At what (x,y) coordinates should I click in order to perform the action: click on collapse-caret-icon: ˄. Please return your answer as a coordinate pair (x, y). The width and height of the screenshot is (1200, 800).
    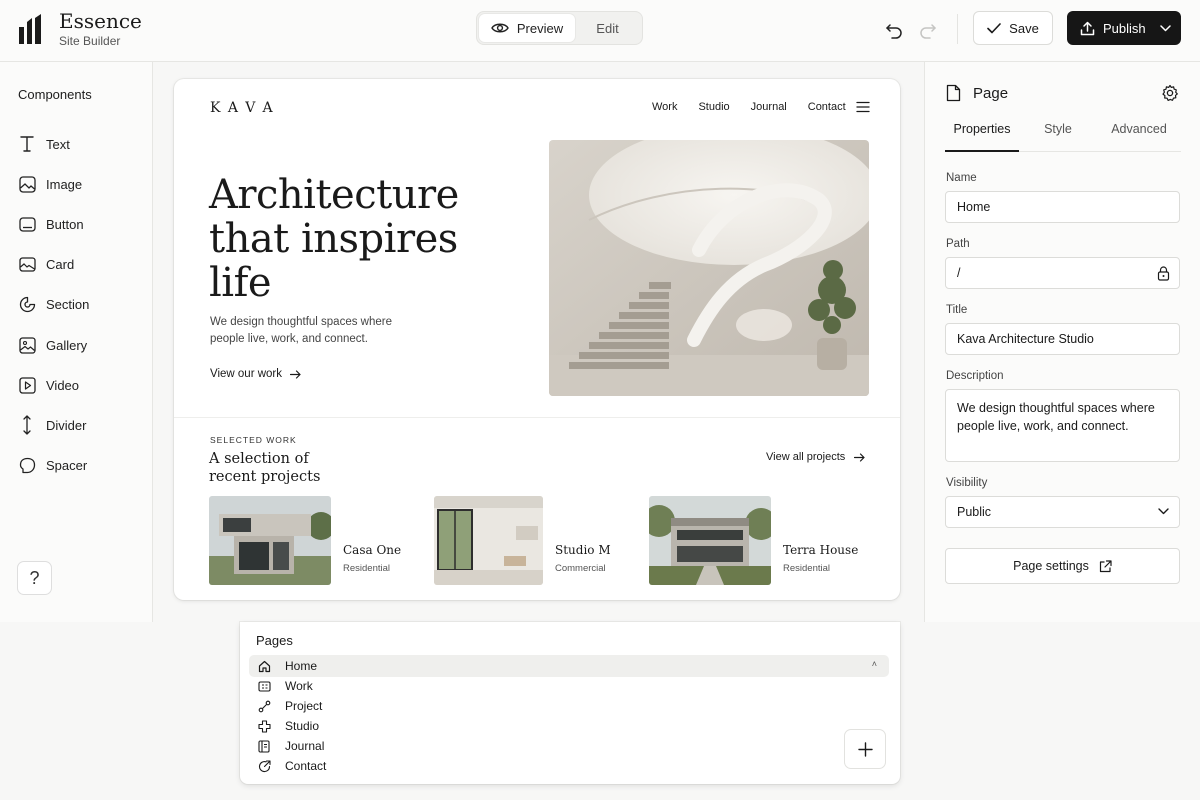
    Looking at the image, I should click on (874, 664).